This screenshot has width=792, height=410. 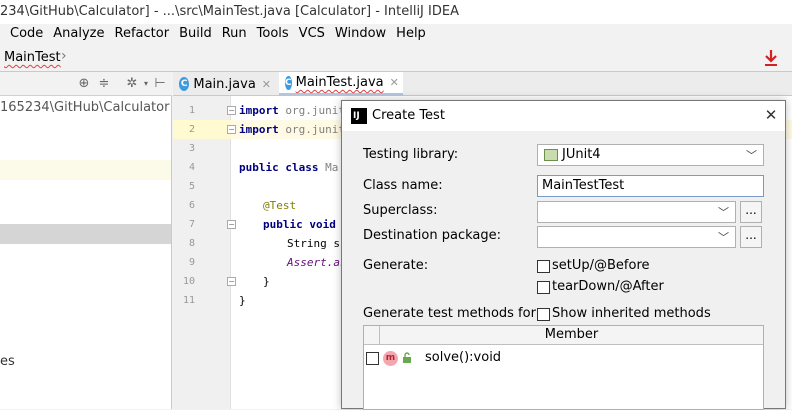 What do you see at coordinates (571, 334) in the screenshot?
I see `member-column-header: Member` at bounding box center [571, 334].